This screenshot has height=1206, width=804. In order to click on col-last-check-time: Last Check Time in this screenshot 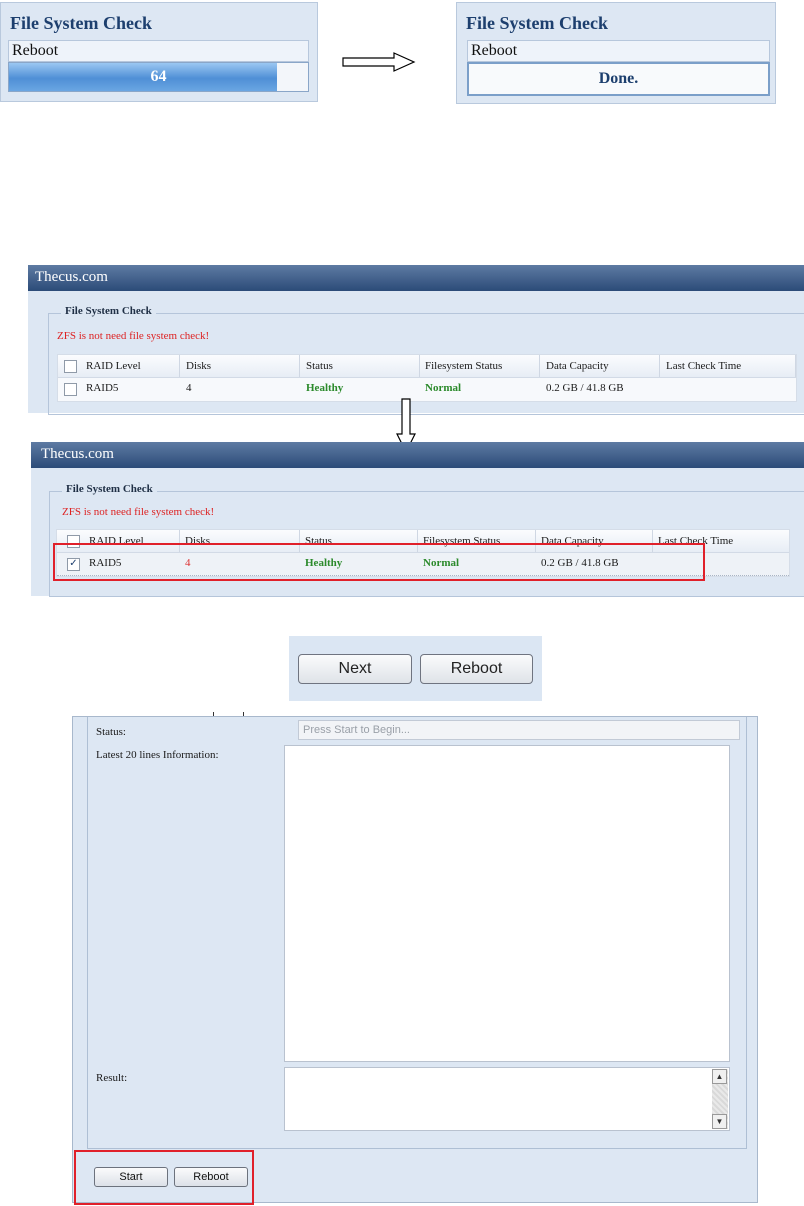, I will do `click(703, 366)`.